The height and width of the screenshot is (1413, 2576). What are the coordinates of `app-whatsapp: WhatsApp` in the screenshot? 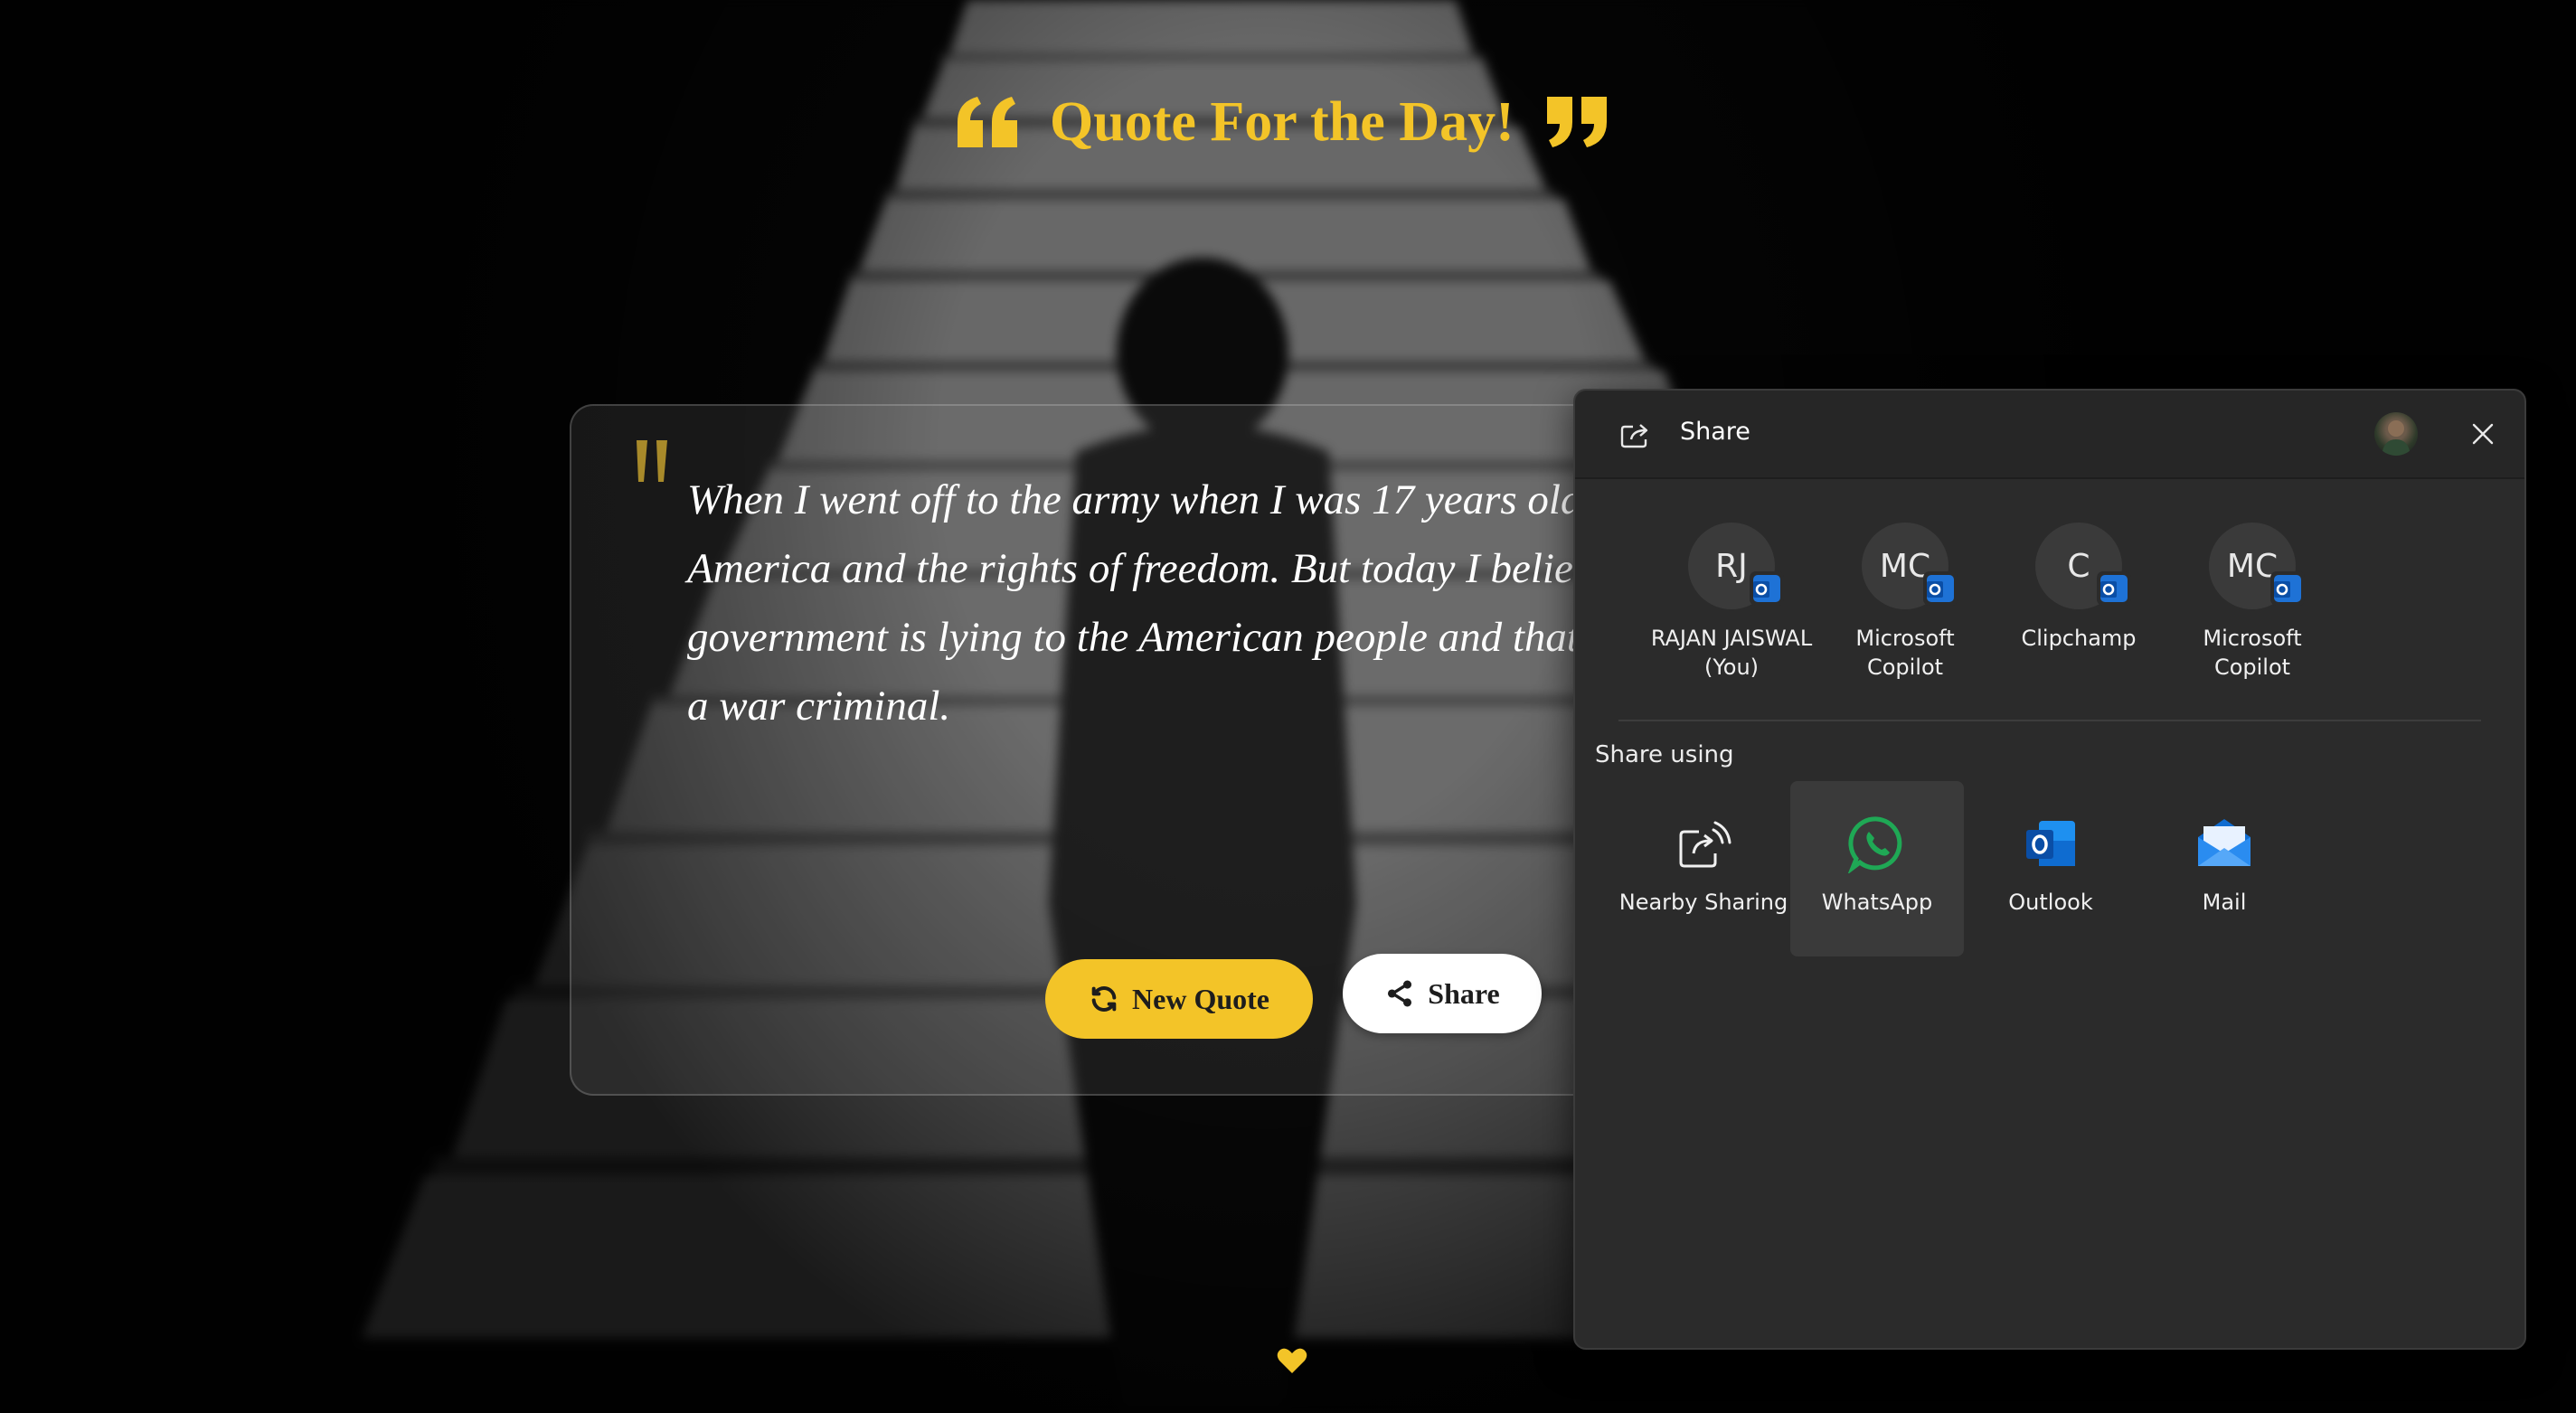 It's located at (1877, 868).